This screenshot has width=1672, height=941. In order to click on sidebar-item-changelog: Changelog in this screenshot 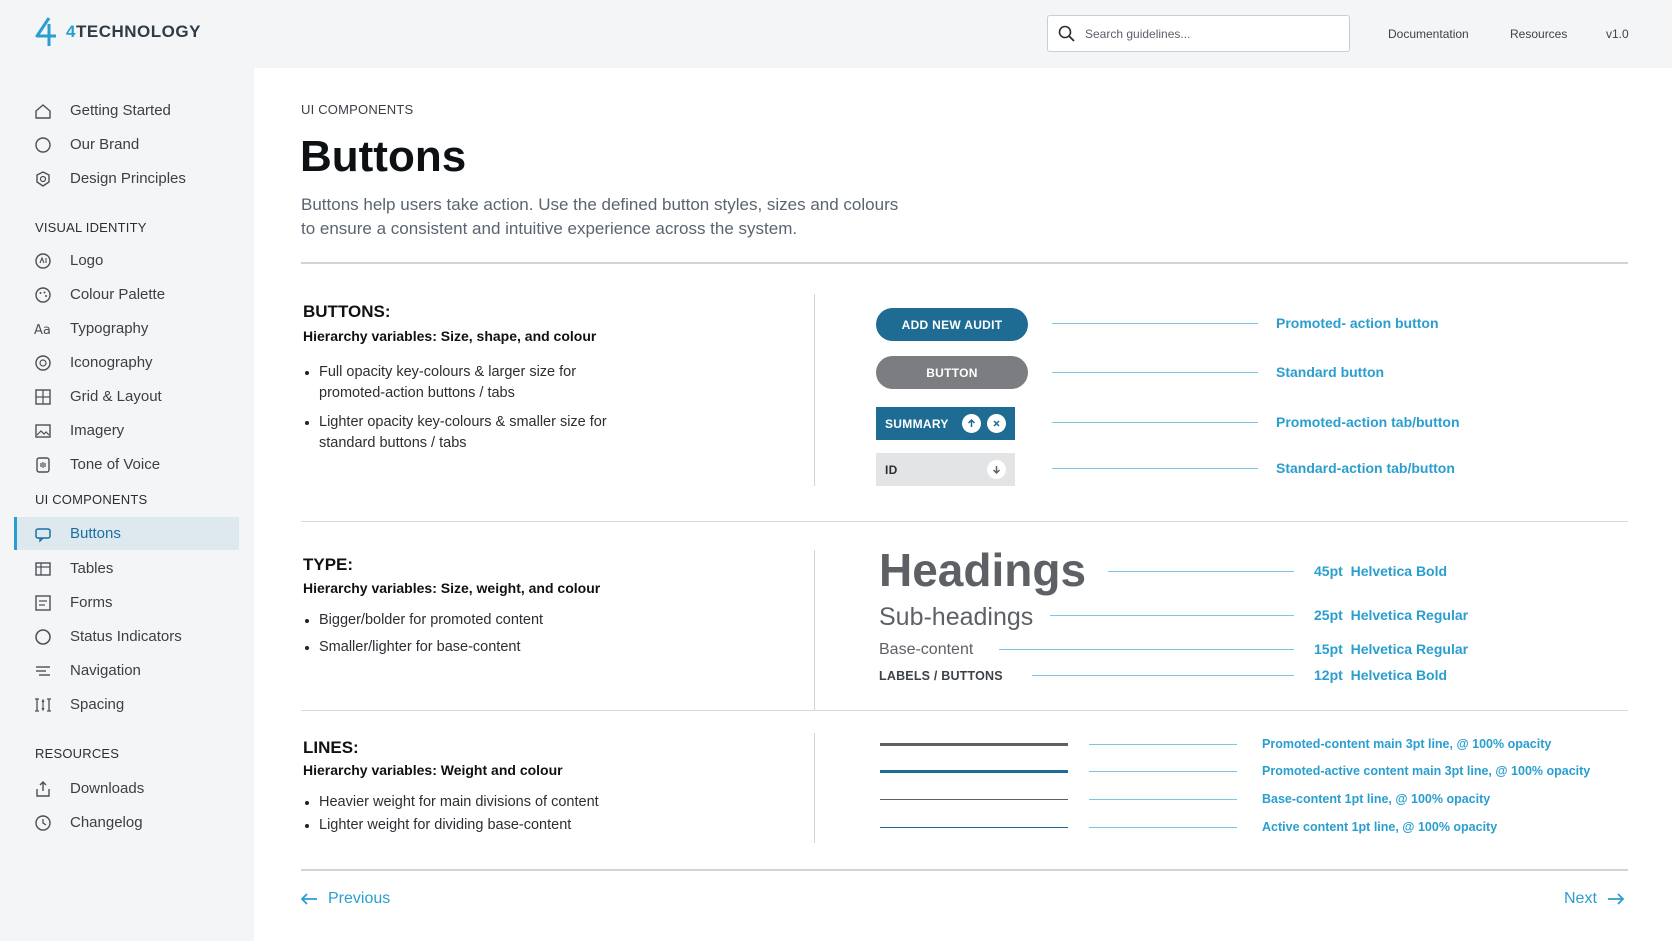, I will do `click(126, 822)`.